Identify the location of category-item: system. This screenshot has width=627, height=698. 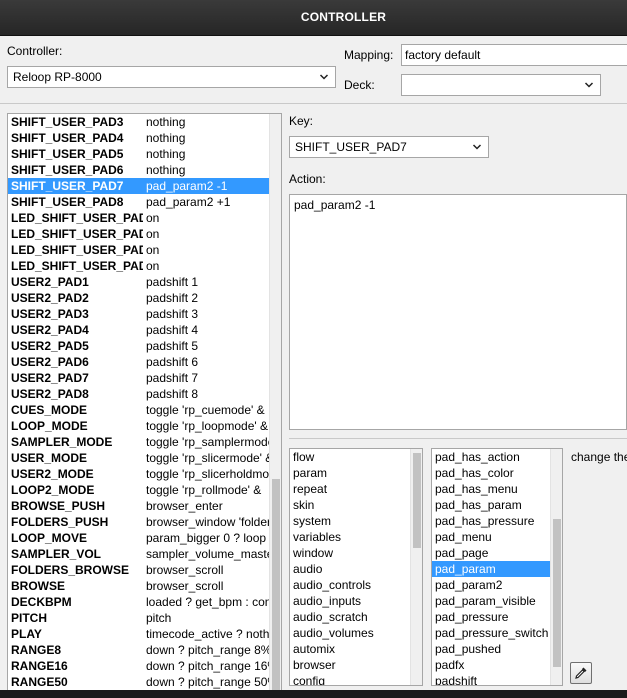
(350, 521).